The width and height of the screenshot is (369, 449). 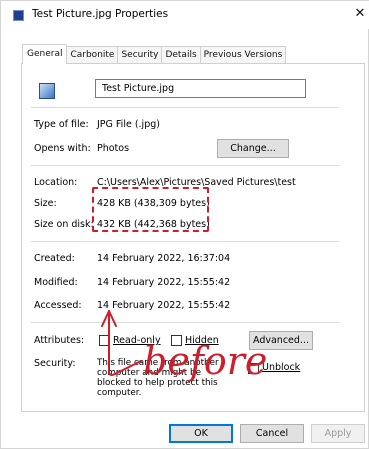 I want to click on hidden-checkbox, so click(x=176, y=340).